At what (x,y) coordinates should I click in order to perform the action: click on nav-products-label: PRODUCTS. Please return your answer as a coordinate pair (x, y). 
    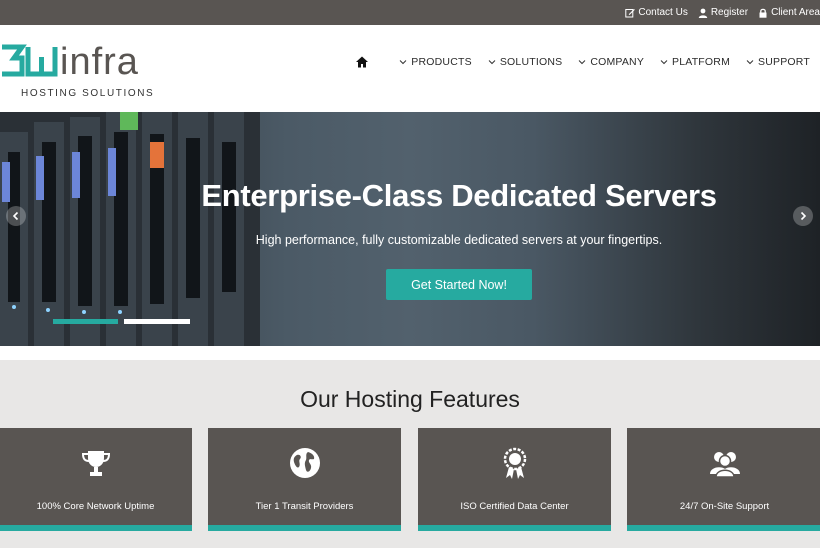
    Looking at the image, I should click on (441, 62).